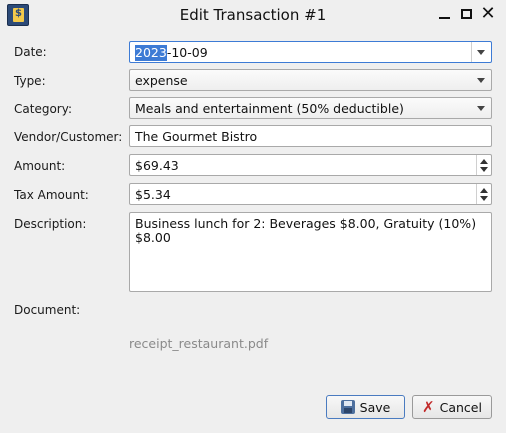  I want to click on description-label: Description:, so click(50, 224).